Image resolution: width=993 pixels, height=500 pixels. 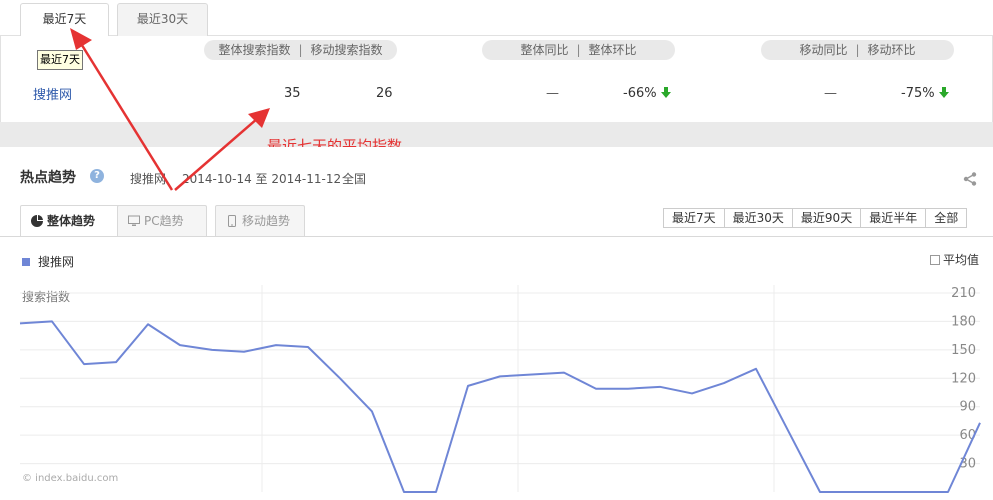 I want to click on y-tick-label: 90, so click(x=967, y=407).